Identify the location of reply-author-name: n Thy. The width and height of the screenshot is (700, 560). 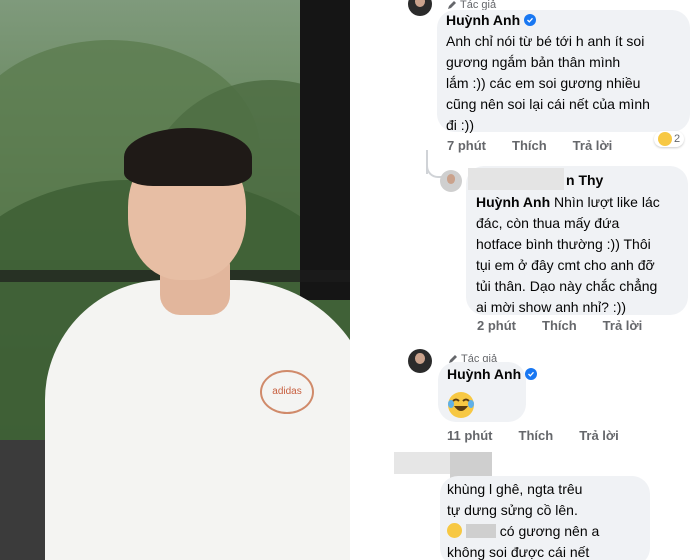
(584, 180).